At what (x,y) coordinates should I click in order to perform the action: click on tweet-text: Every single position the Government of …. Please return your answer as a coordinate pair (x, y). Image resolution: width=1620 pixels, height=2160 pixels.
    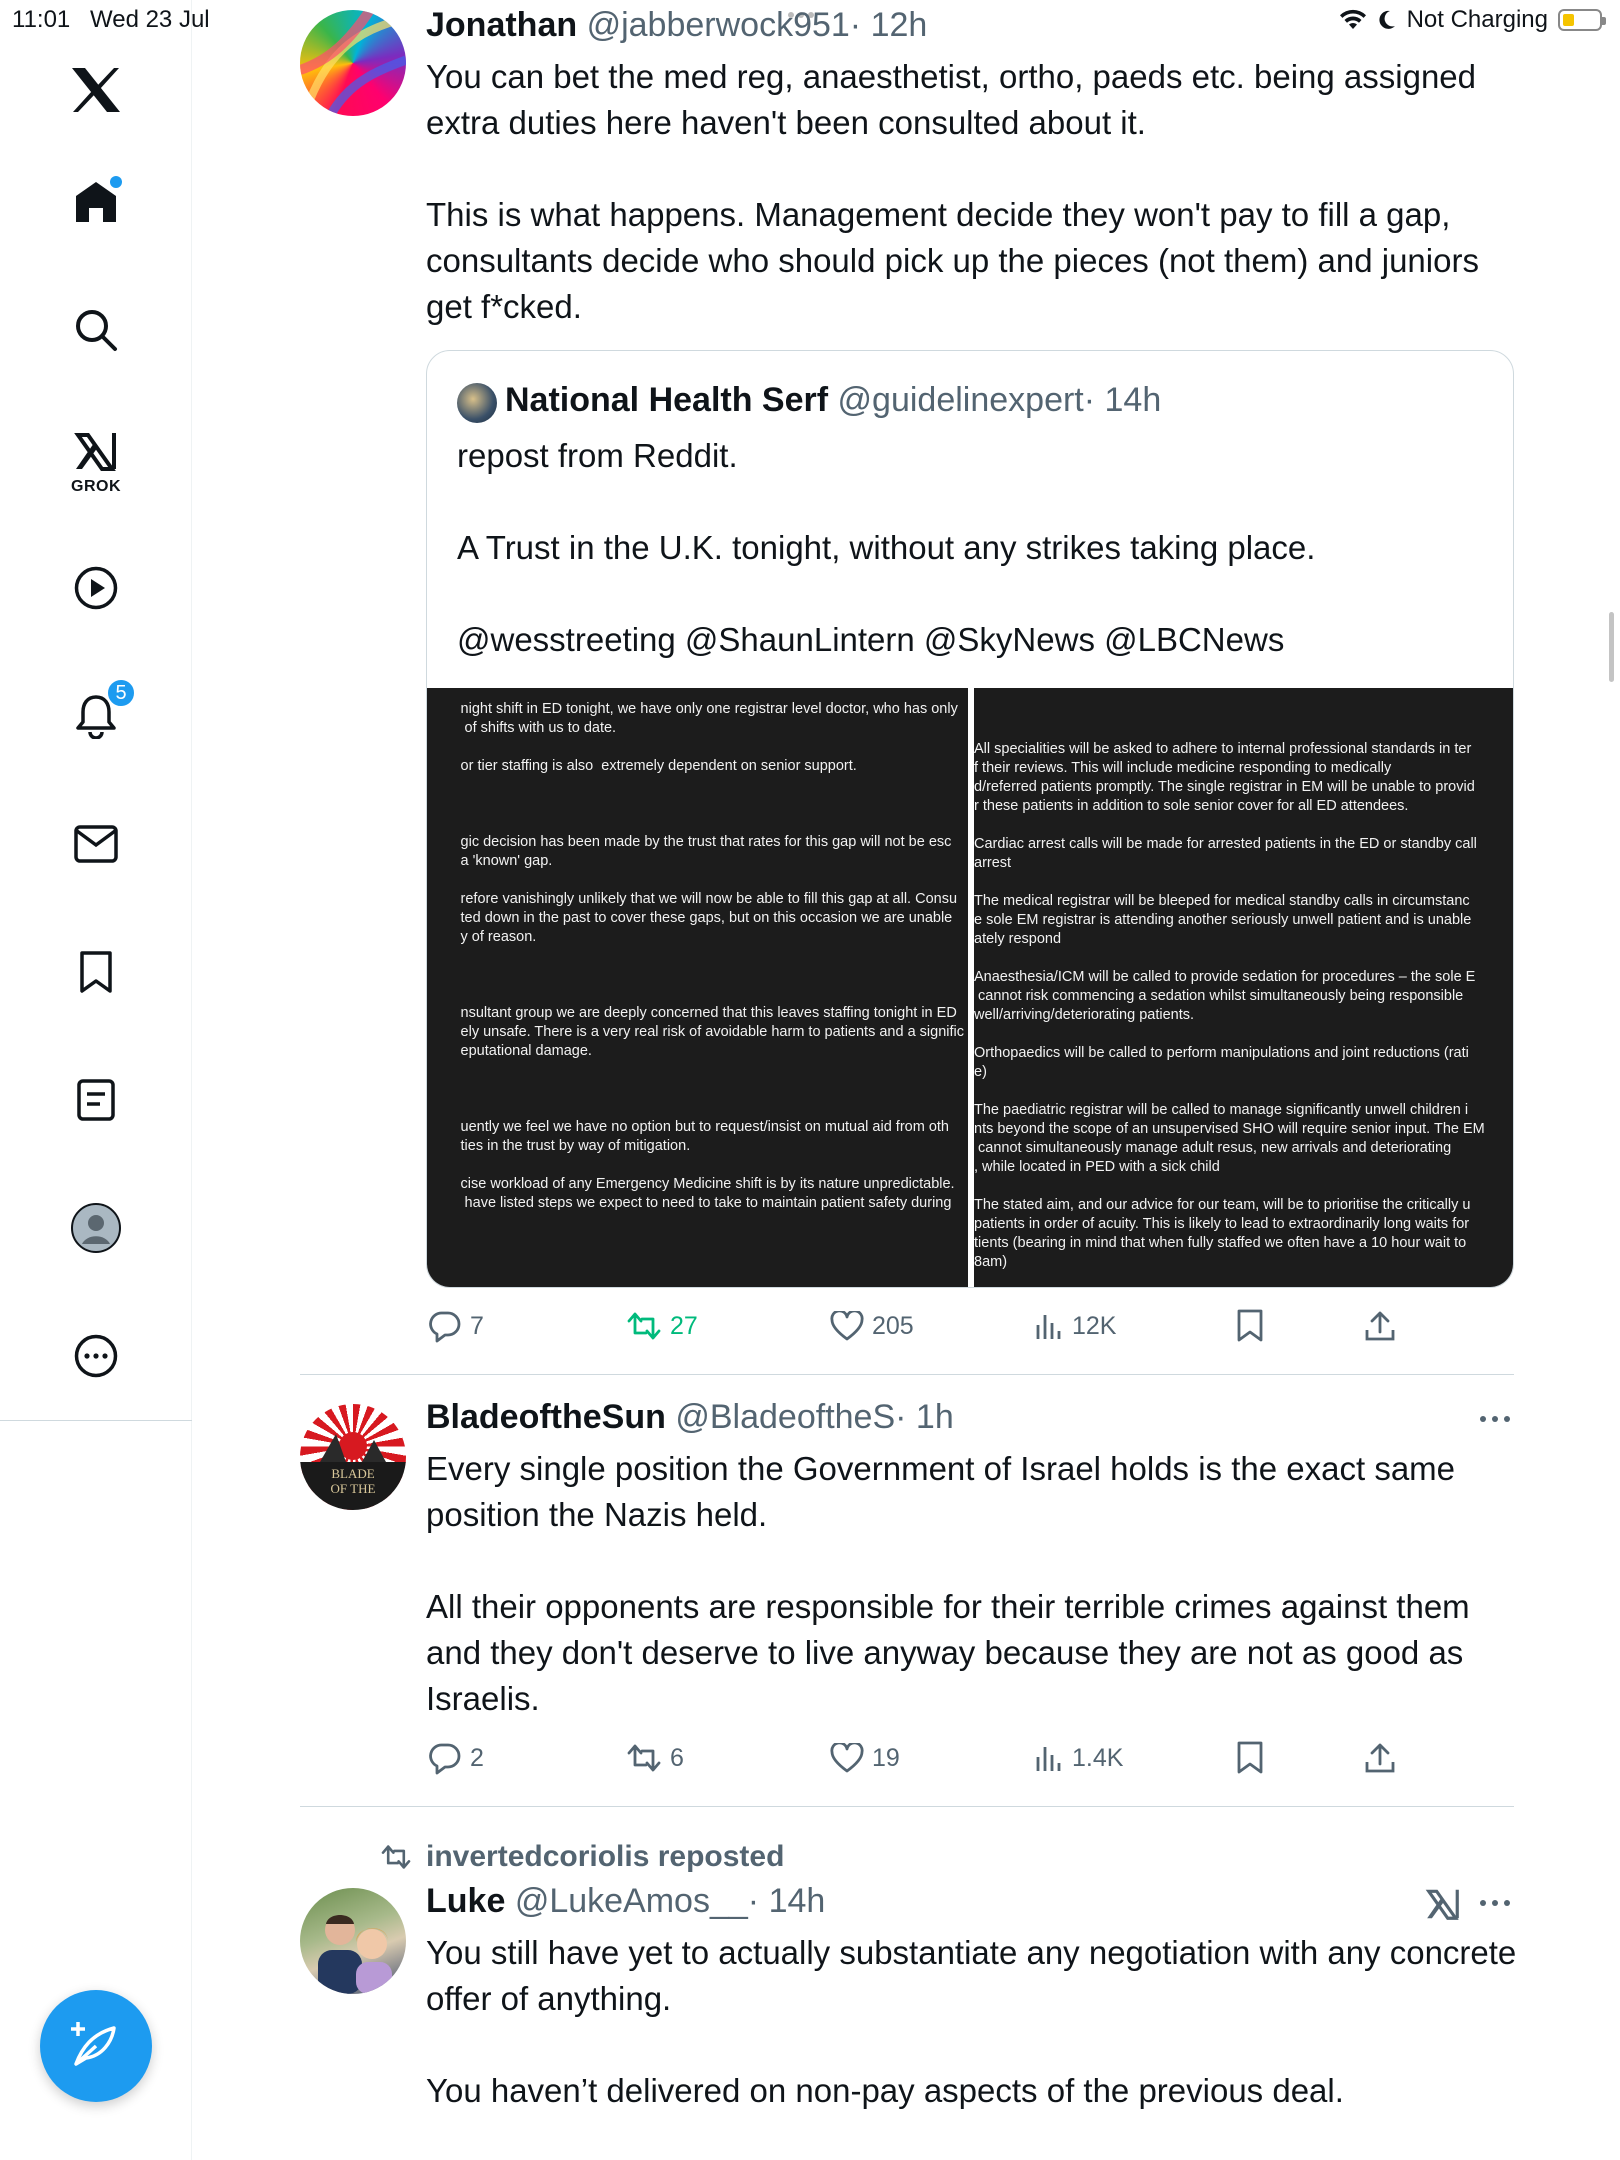
    Looking at the image, I should click on (948, 1583).